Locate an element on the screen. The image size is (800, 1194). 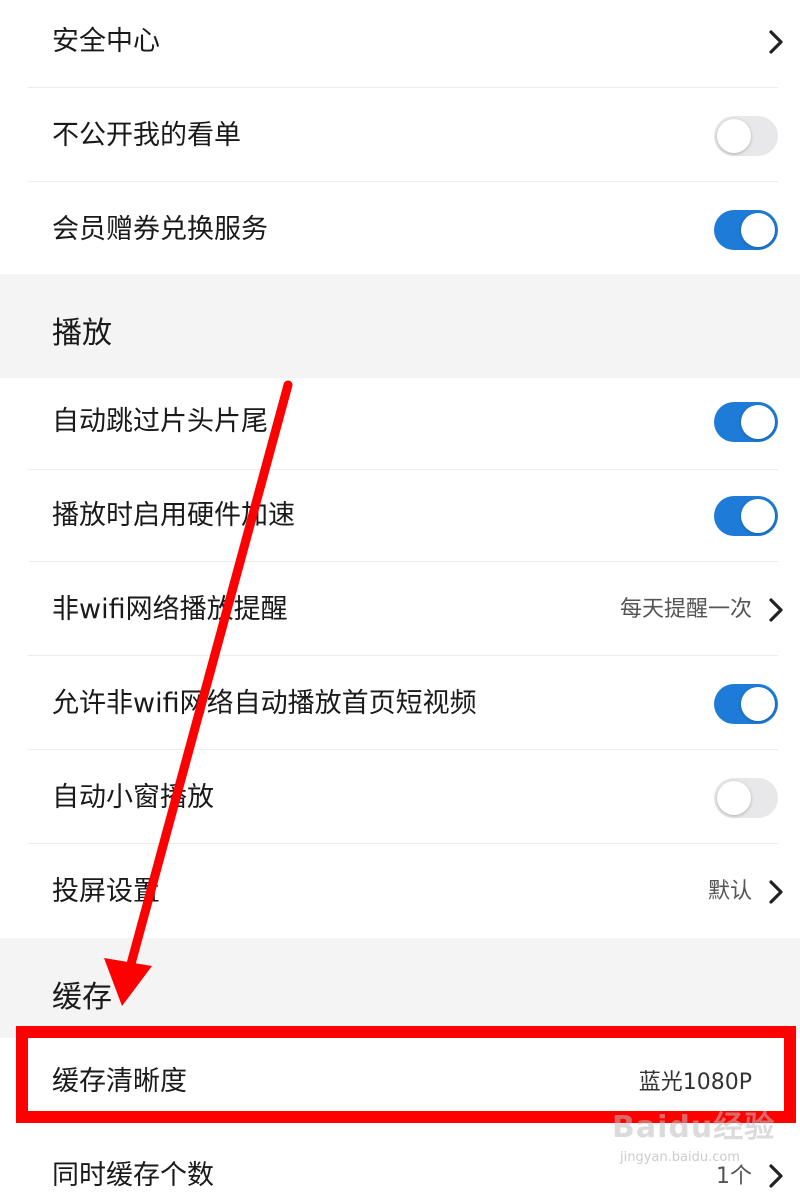
section-title: 播放 is located at coordinates (82, 333).